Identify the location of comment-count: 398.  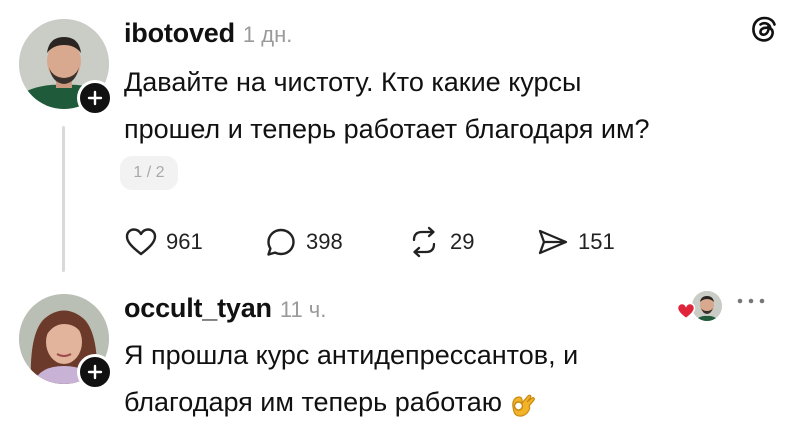
(324, 241).